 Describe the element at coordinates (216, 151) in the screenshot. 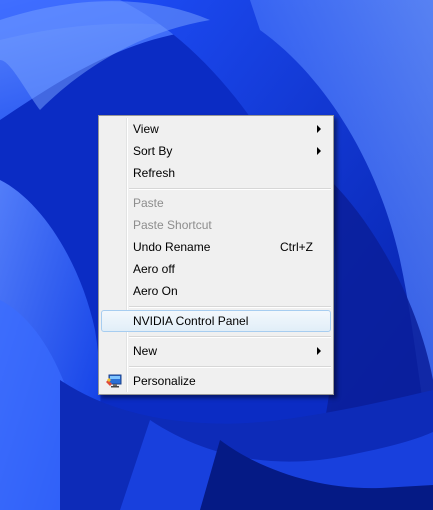

I see `menu-item-sort-by: Sort By` at that location.